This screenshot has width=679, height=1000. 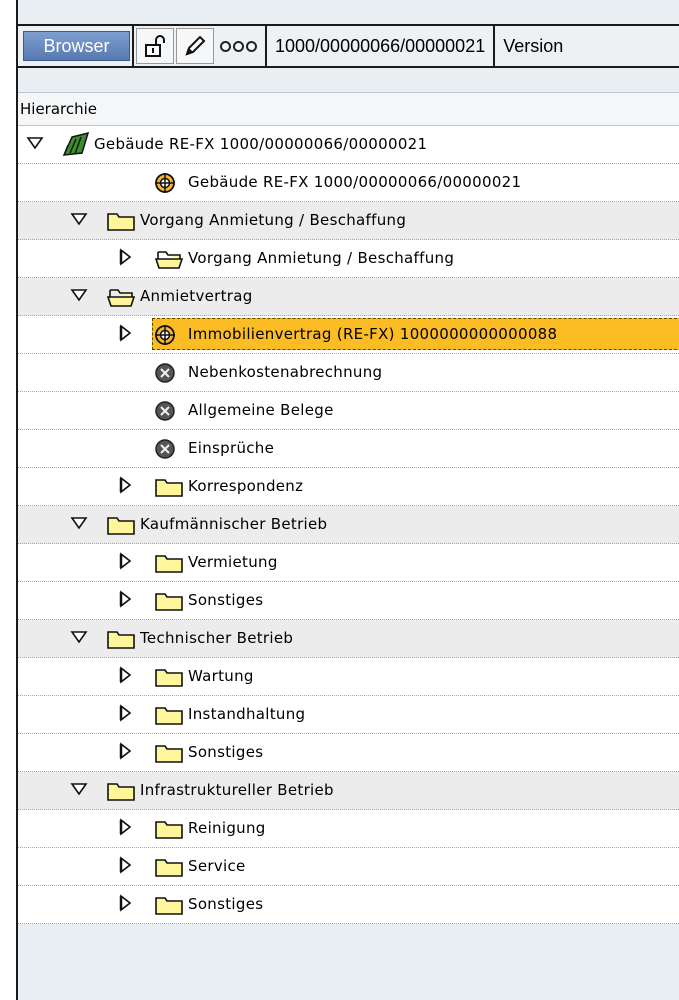 What do you see at coordinates (247, 714) in the screenshot?
I see `tree-node-label: Instandhaltung` at bounding box center [247, 714].